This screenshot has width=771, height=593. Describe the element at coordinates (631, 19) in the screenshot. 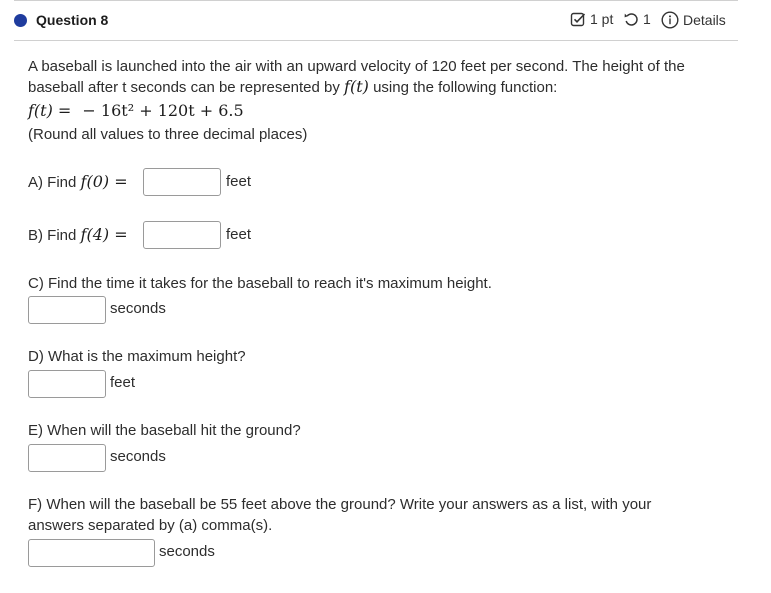

I see `retry-icon` at that location.